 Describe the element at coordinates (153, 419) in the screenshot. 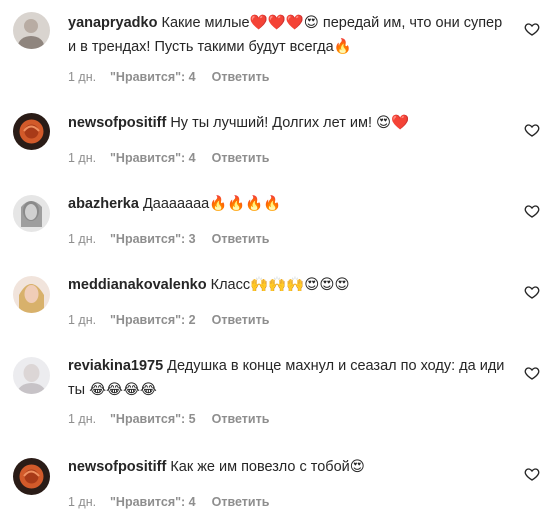

I see `comment-likes: "Нравится": 5` at that location.